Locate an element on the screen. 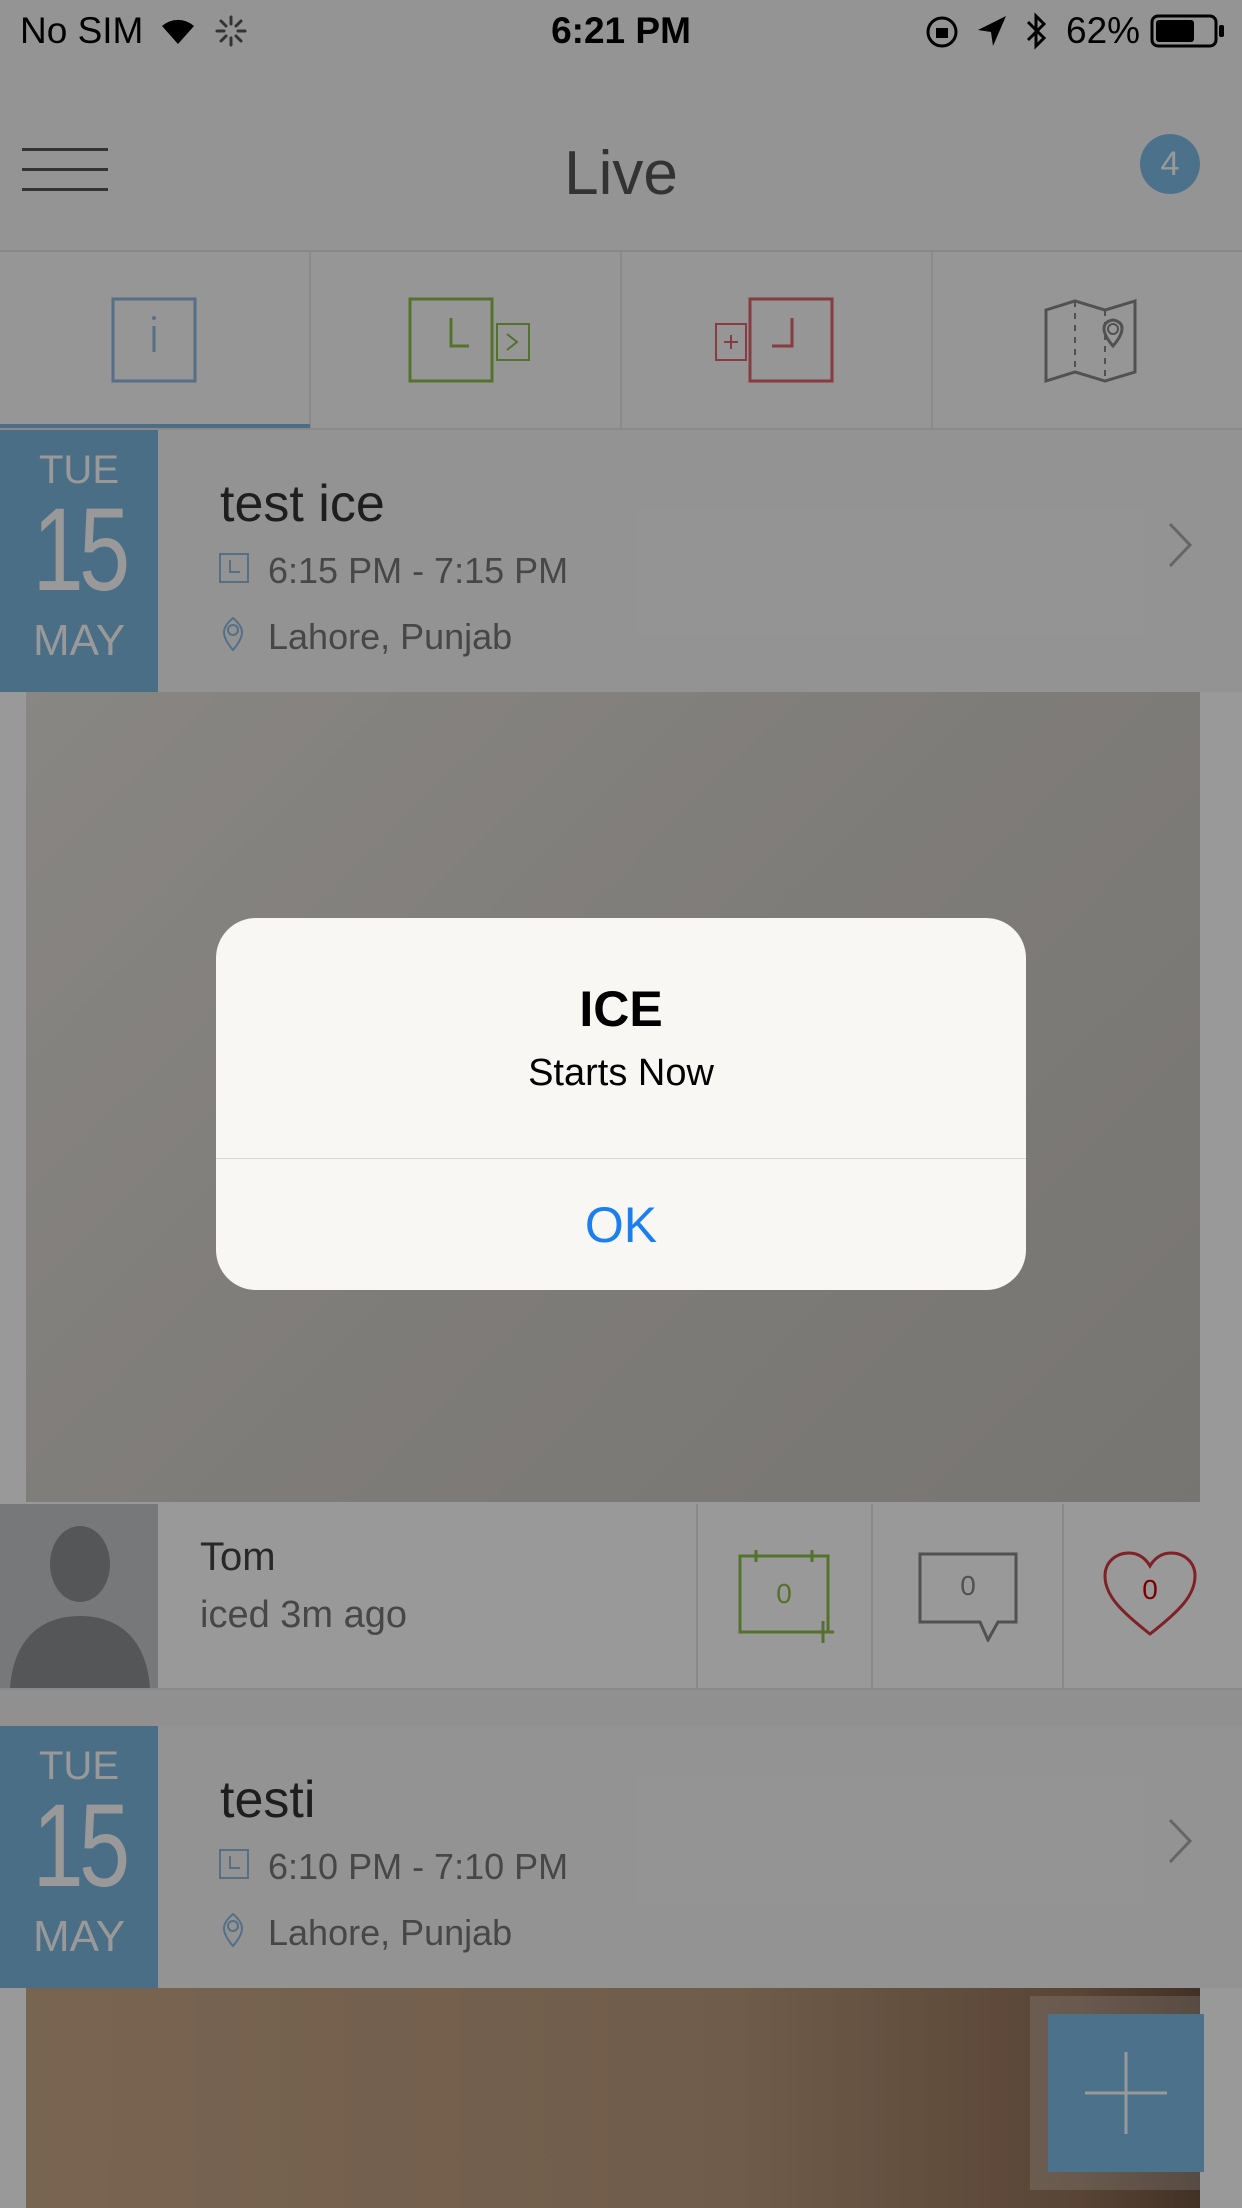 This screenshot has height=2208, width=1242. alert-divider is located at coordinates (621, 1158).